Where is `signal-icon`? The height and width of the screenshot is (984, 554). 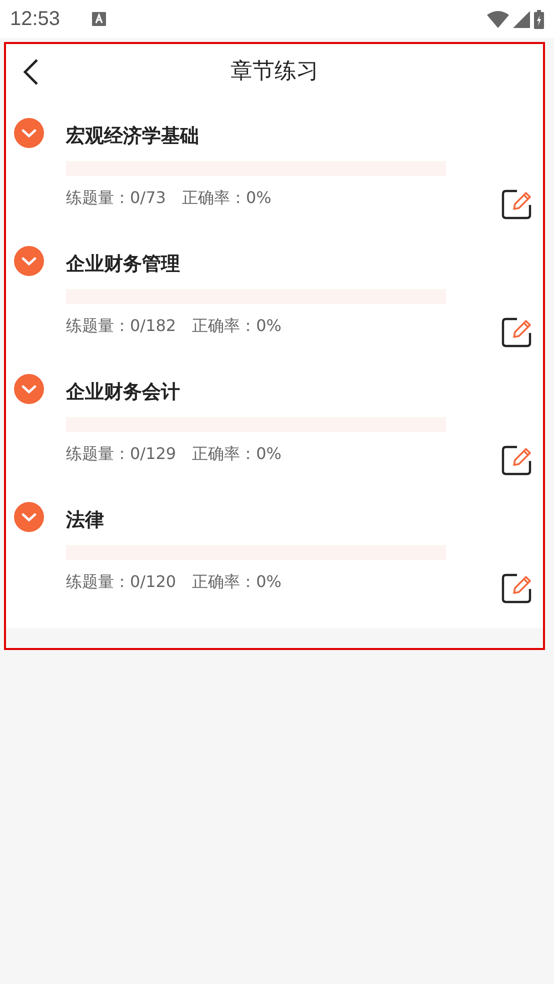 signal-icon is located at coordinates (521, 19).